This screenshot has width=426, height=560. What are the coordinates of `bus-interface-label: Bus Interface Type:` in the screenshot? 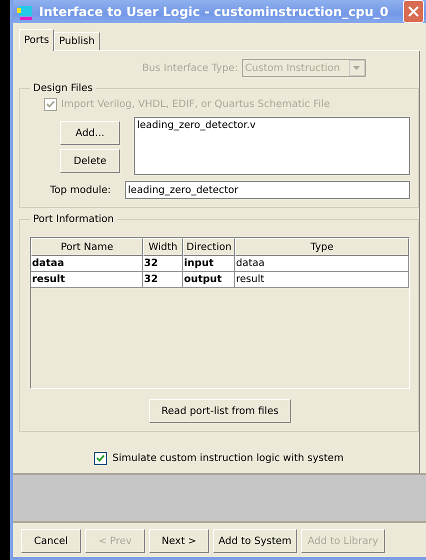 It's located at (190, 68).